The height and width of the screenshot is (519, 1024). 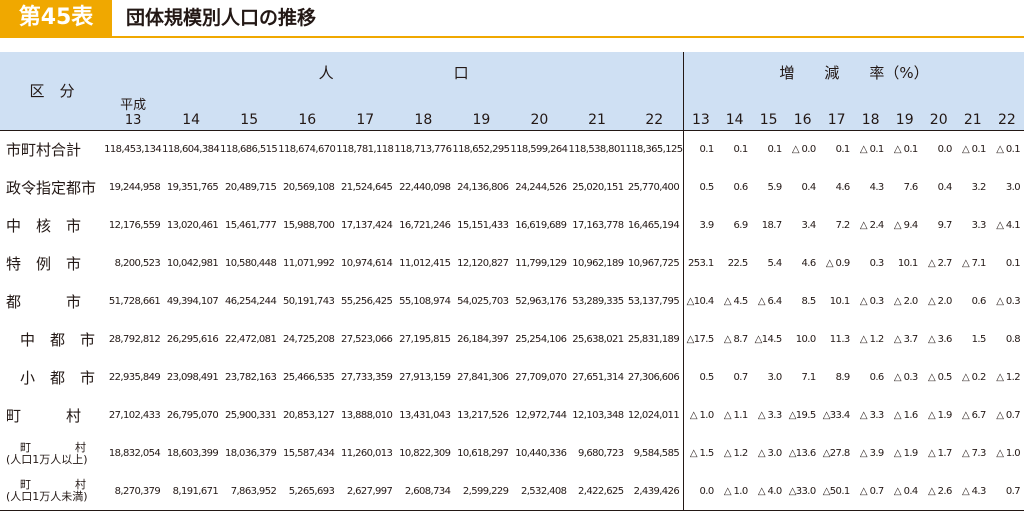 What do you see at coordinates (137, 491) in the screenshot?
I see `population-cell: 8,270,379` at bounding box center [137, 491].